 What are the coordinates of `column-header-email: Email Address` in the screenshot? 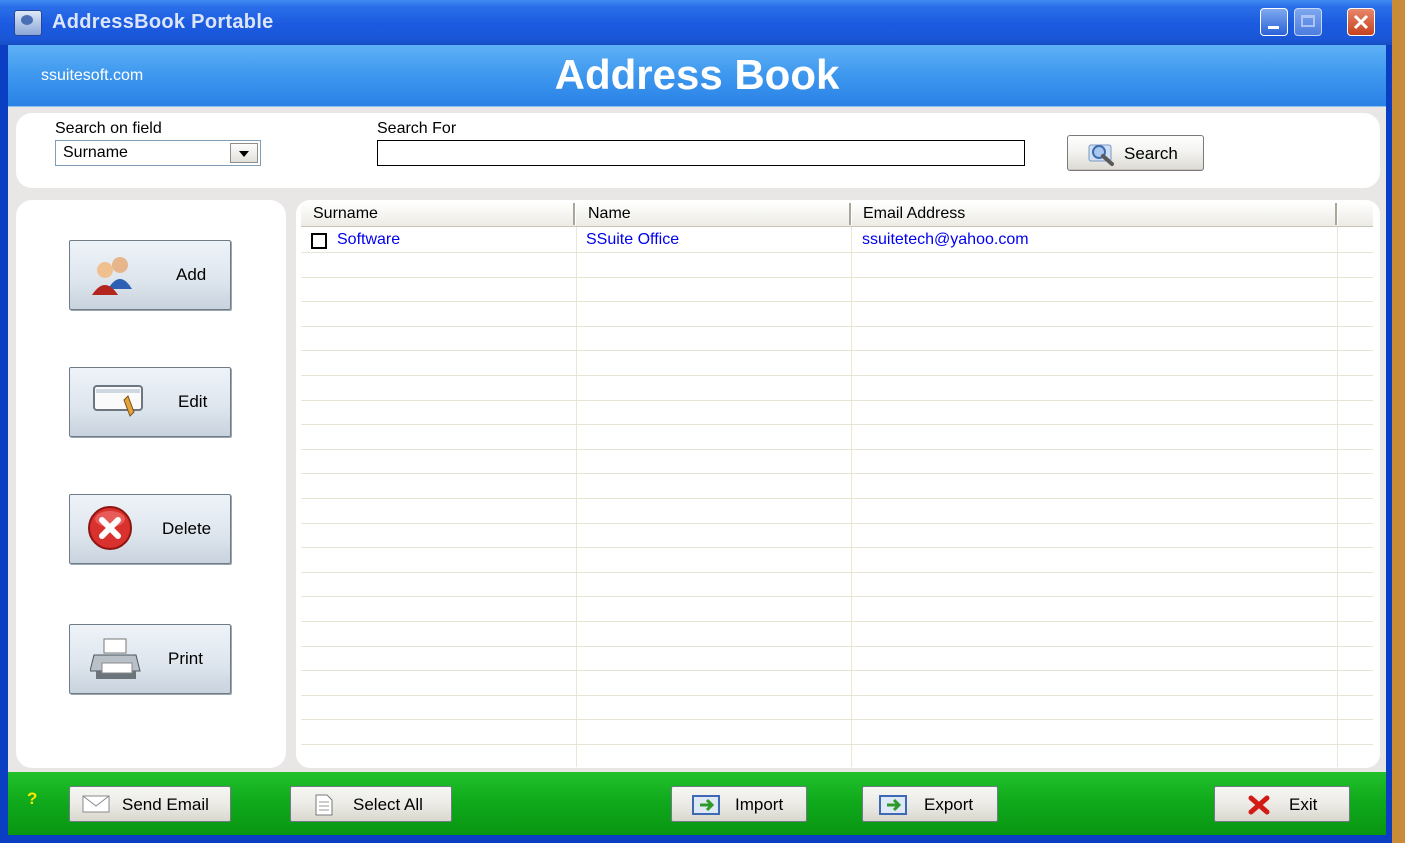 It's located at (914, 214).